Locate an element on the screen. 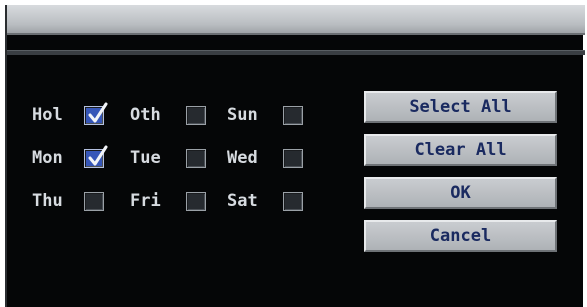 The image size is (587, 307). select-all-button: Select All is located at coordinates (460, 107).